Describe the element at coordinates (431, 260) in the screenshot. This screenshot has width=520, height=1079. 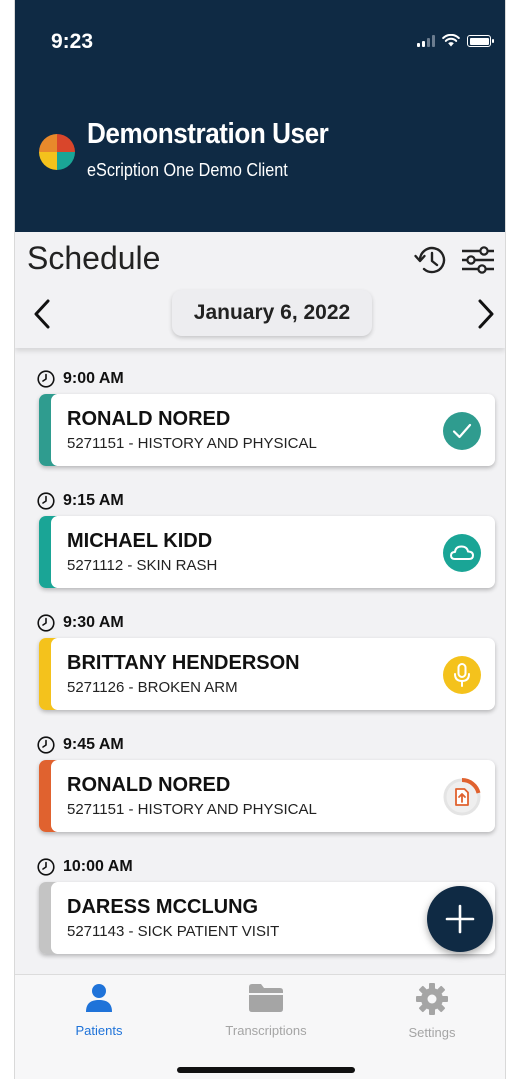
I see `history-icon` at that location.